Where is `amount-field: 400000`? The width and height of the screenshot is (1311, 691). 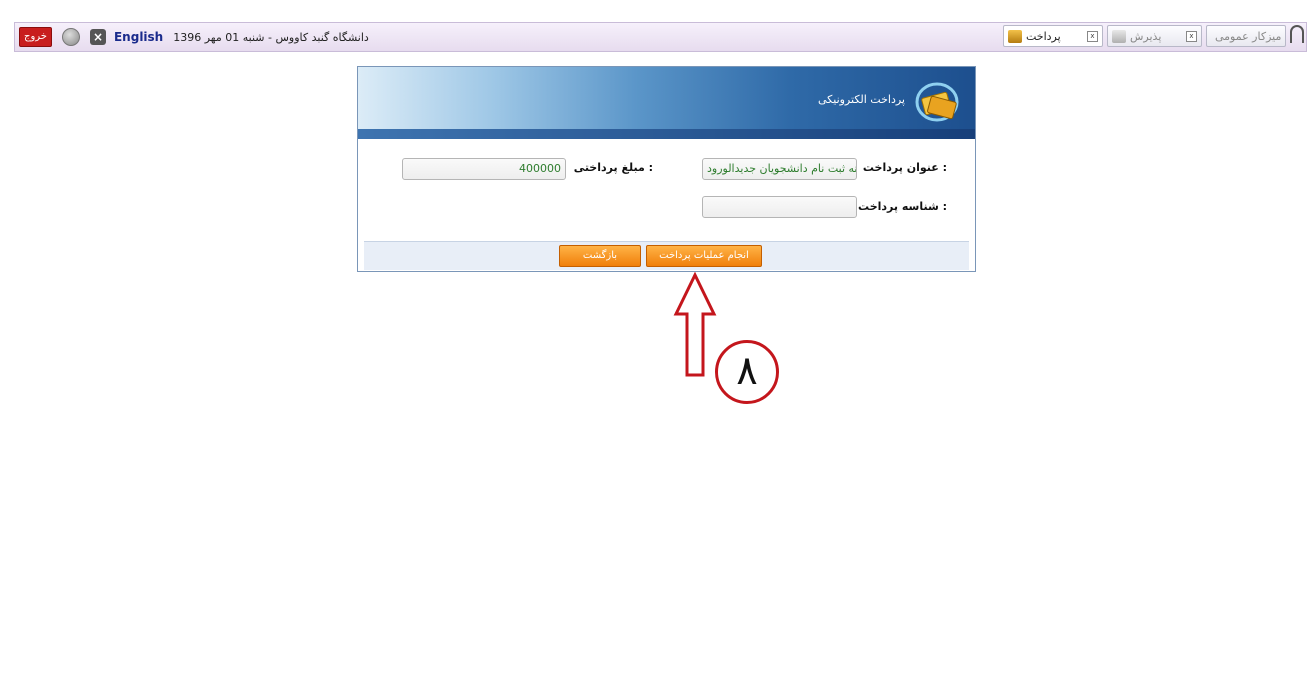
amount-field: 400000 is located at coordinates (484, 169).